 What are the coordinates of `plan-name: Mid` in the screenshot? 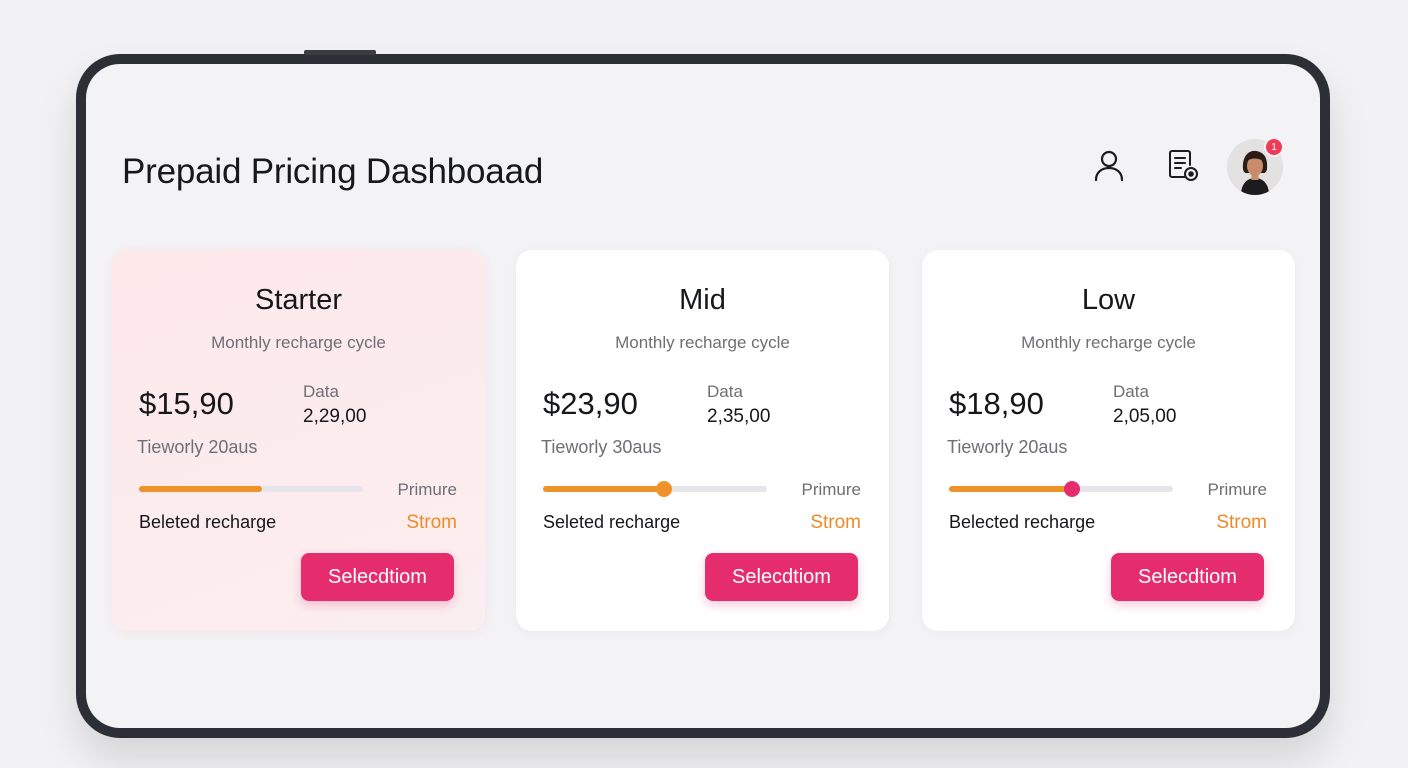 It's located at (702, 300).